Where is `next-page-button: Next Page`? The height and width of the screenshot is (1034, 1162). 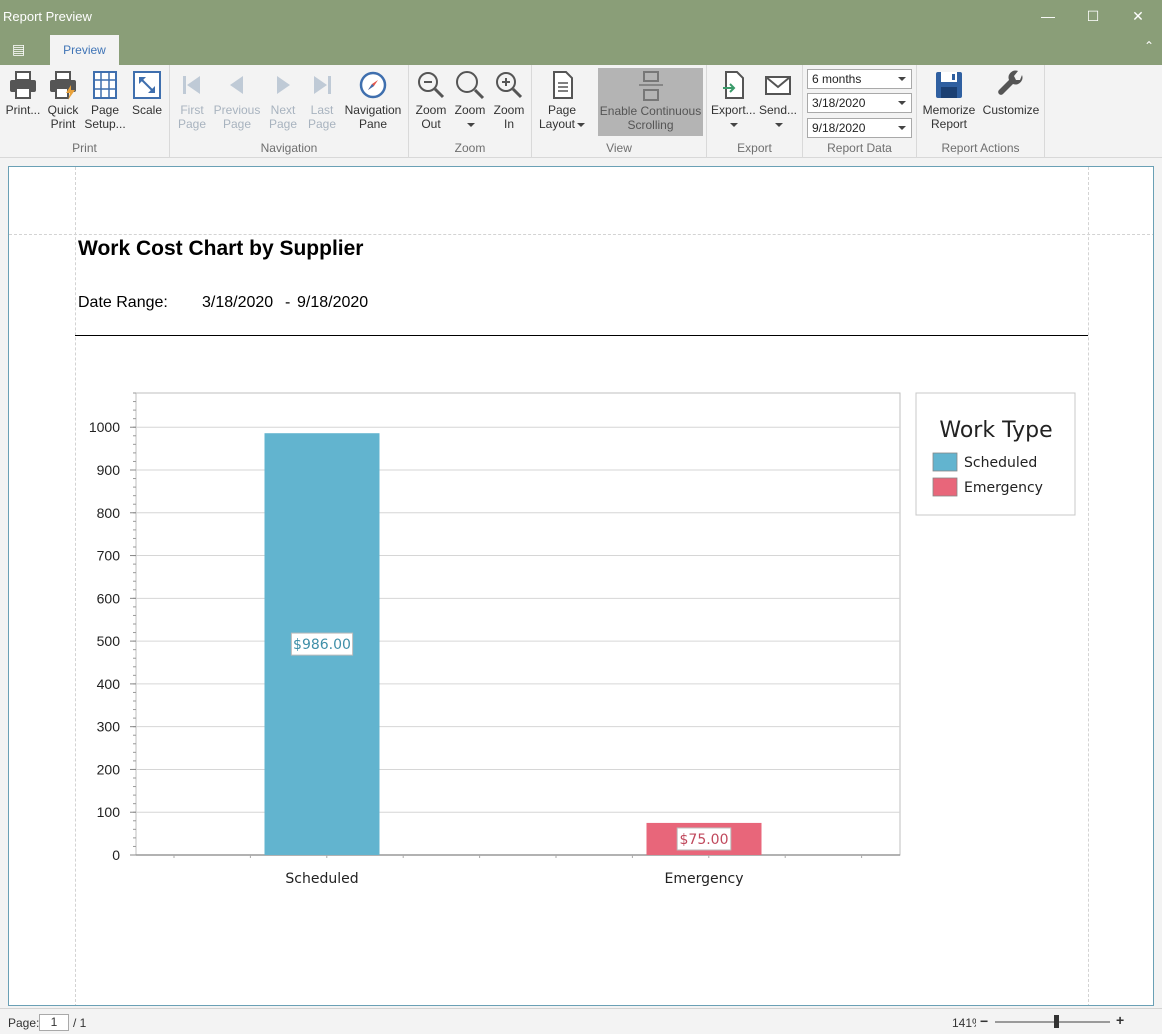
next-page-button: Next Page is located at coordinates (283, 100).